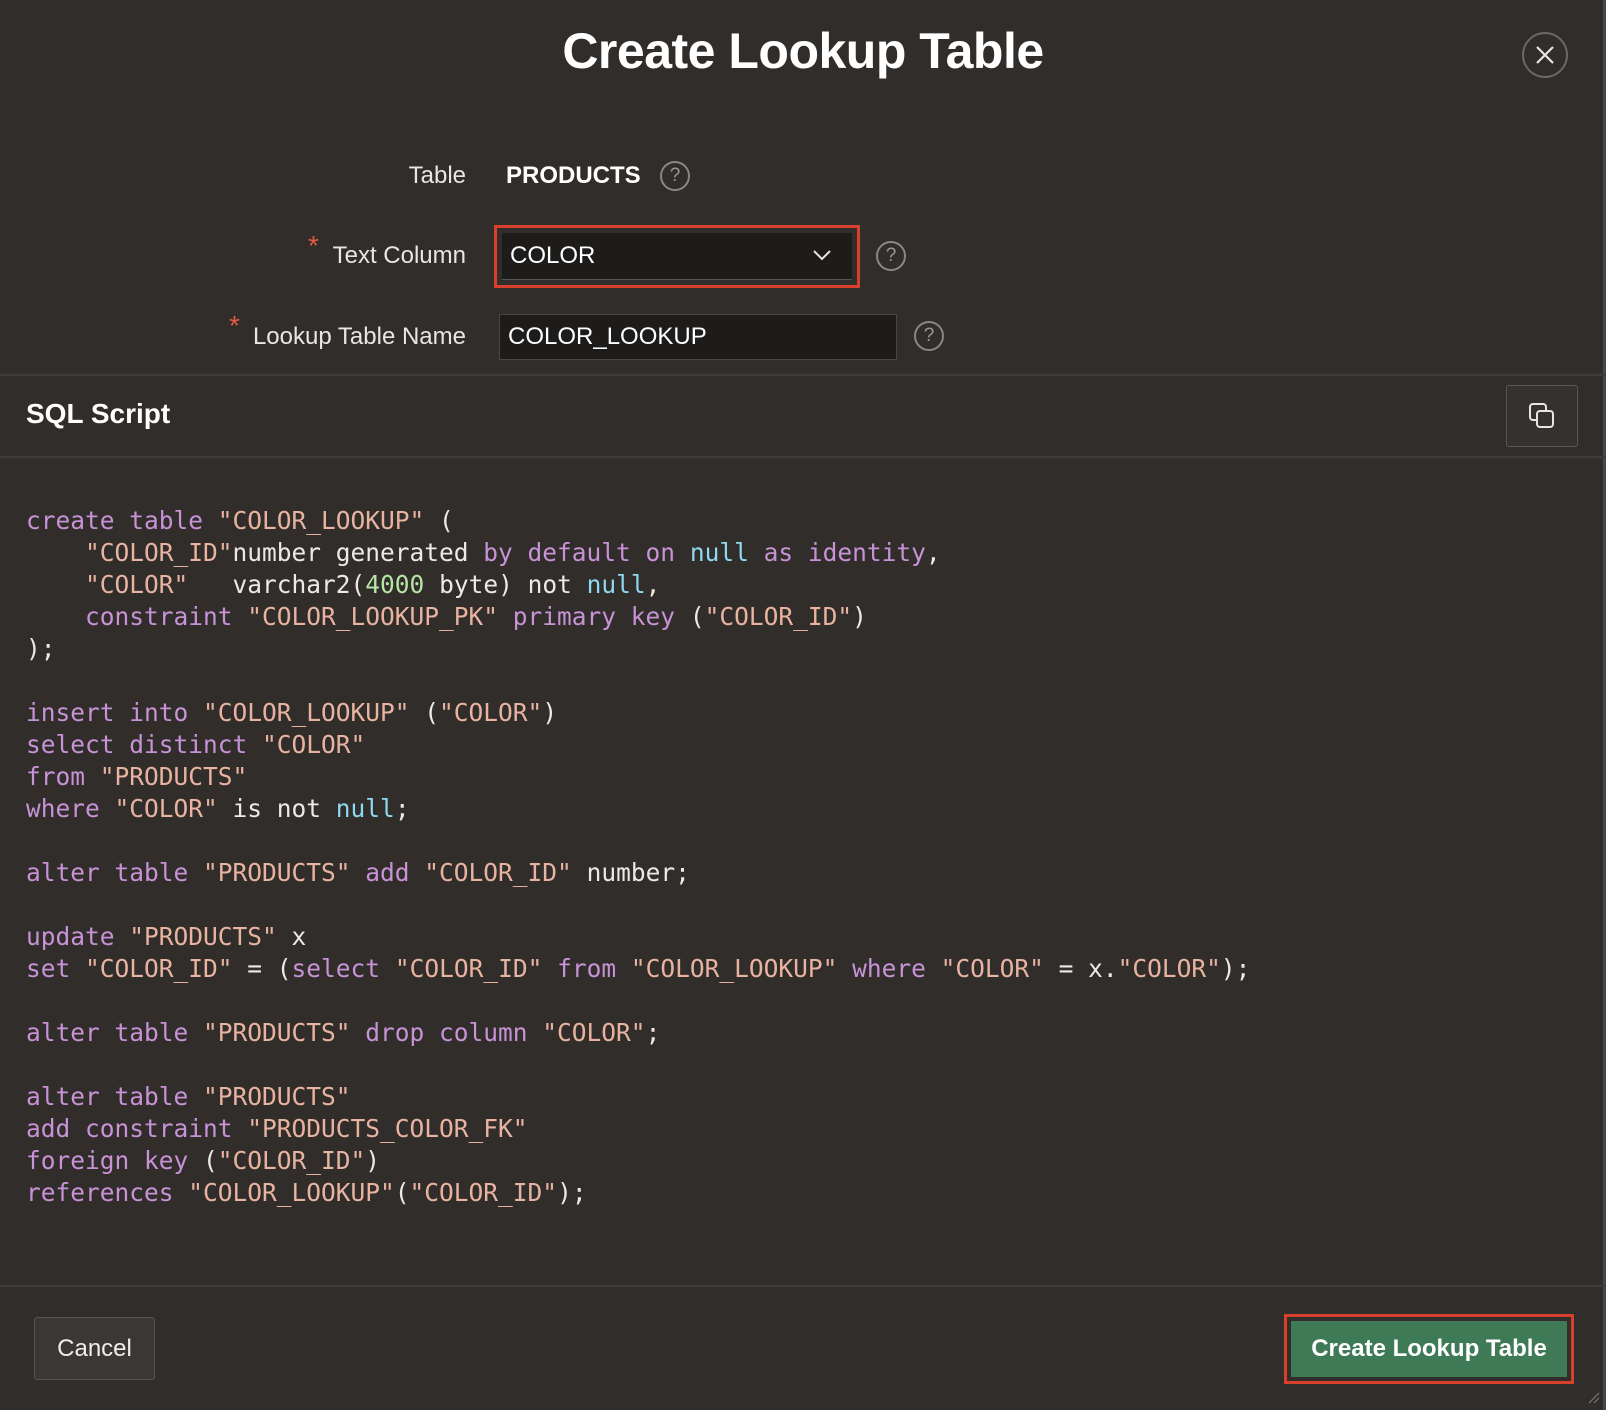 The width and height of the screenshot is (1606, 1410). I want to click on sql-token: byte) not, so click(505, 584).